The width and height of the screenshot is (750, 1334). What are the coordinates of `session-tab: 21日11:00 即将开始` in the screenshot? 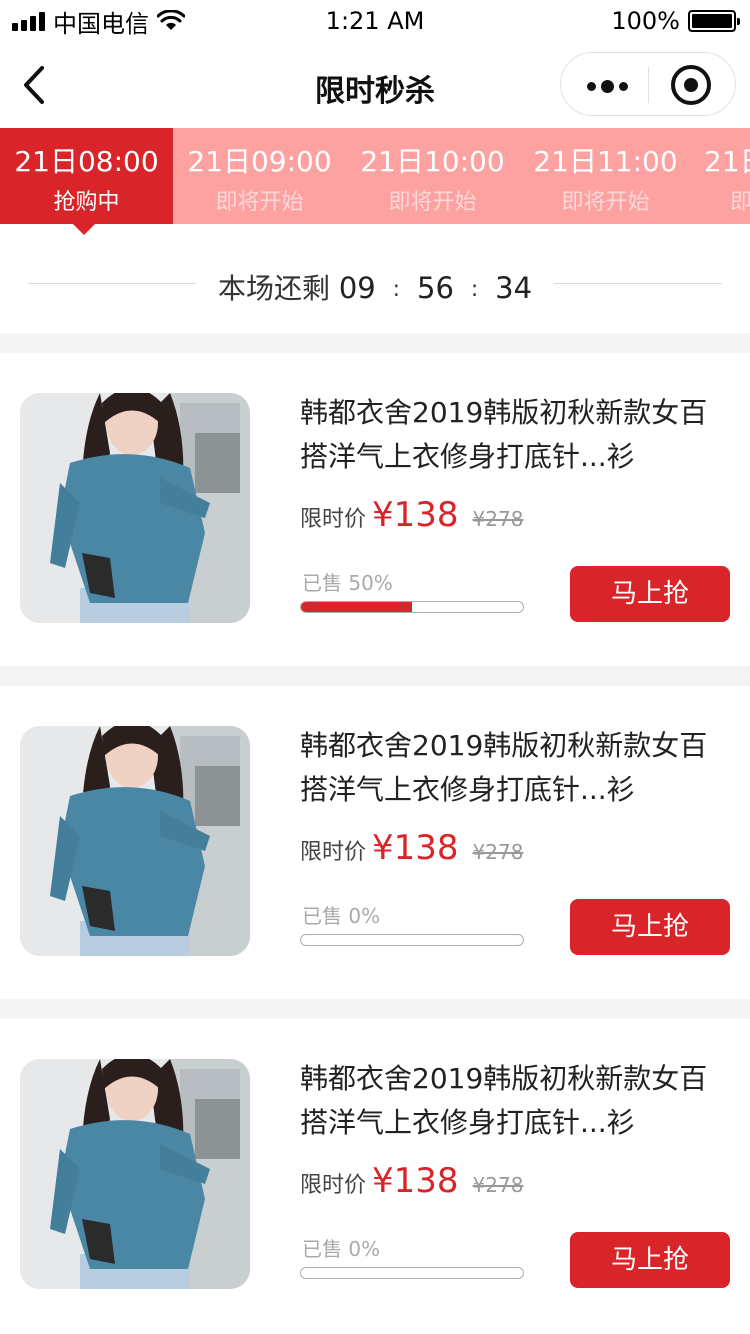 It's located at (605, 176).